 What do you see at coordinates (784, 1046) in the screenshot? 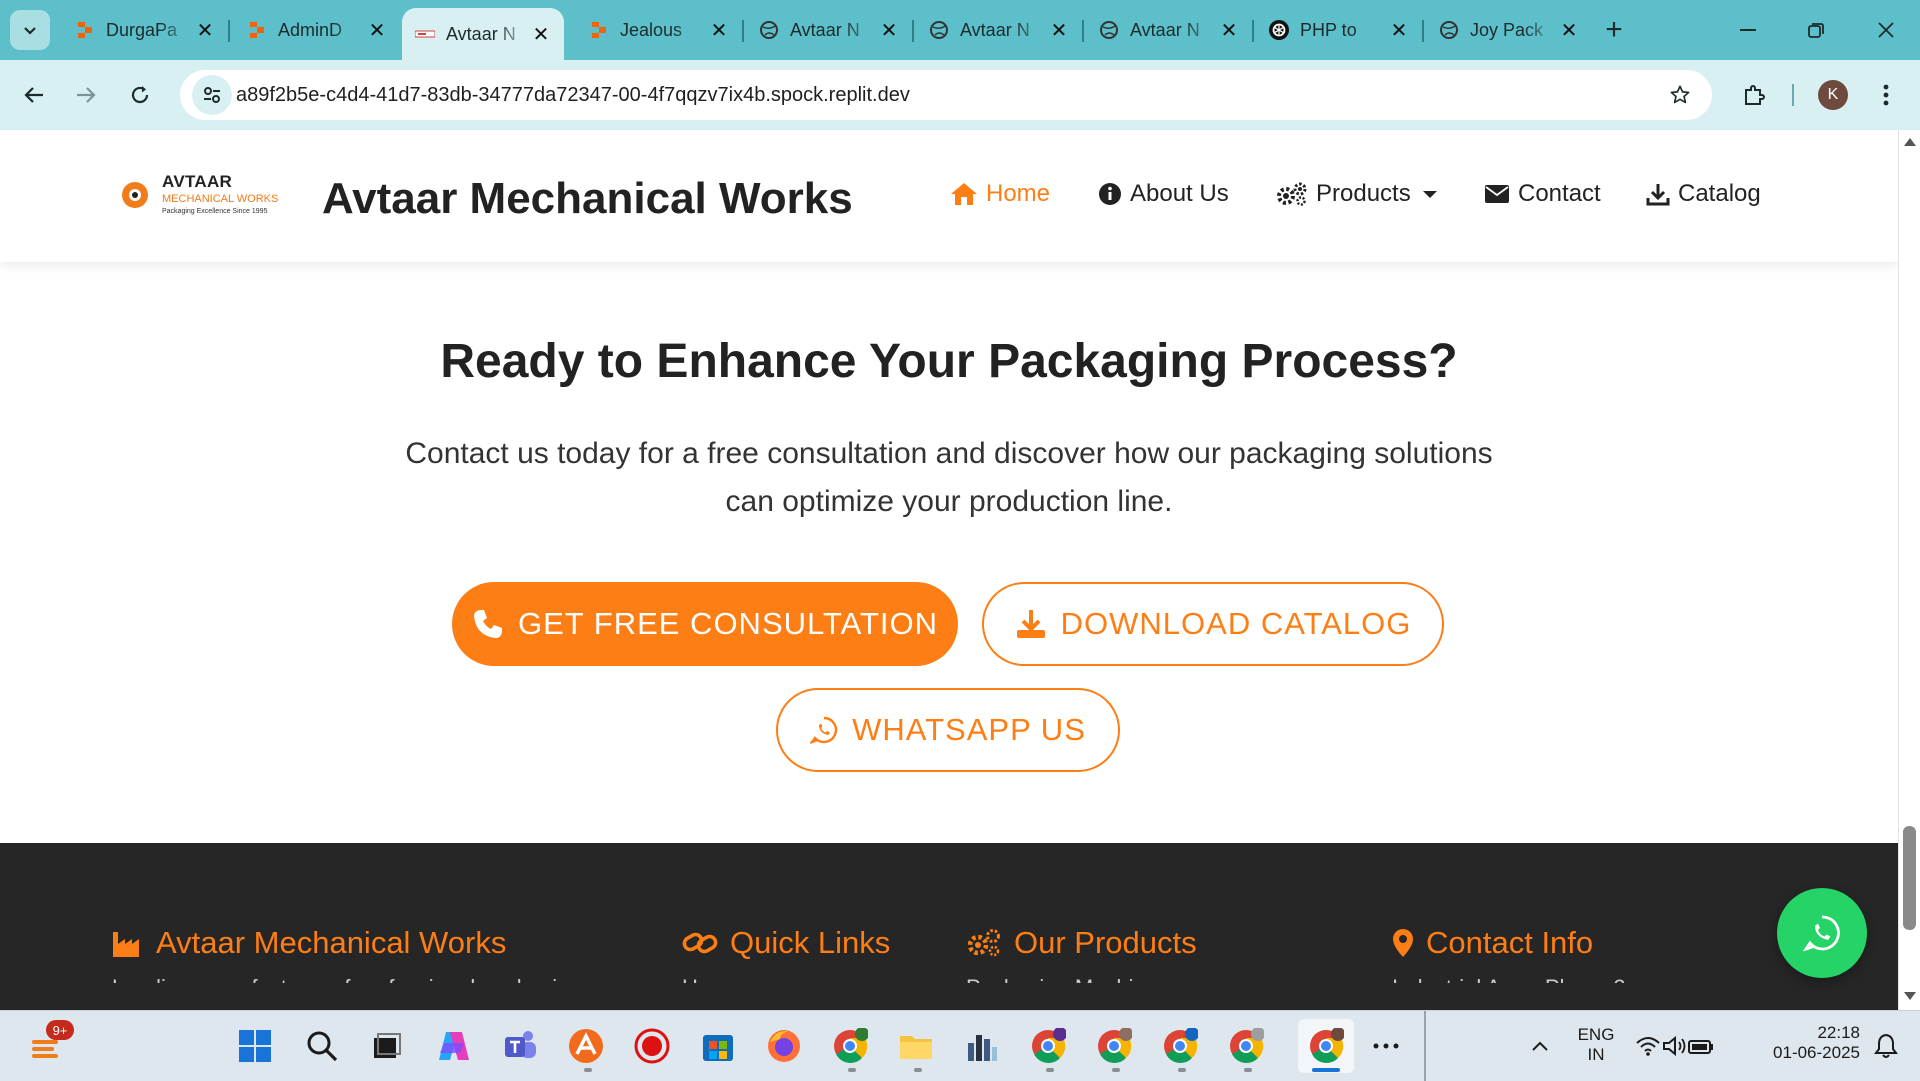
I see `firefox-app` at bounding box center [784, 1046].